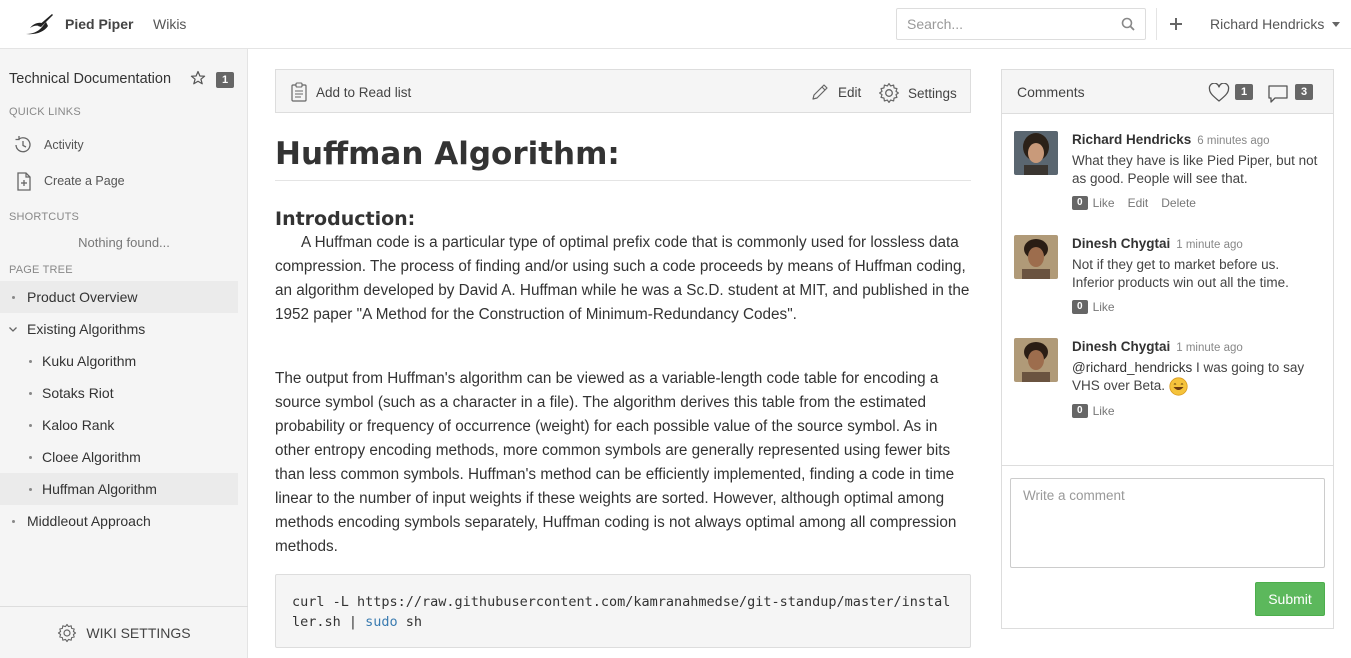 Image resolution: width=1351 pixels, height=658 pixels. Describe the element at coordinates (1233, 141) in the screenshot. I see `comment-time: 6 minutes ago` at that location.